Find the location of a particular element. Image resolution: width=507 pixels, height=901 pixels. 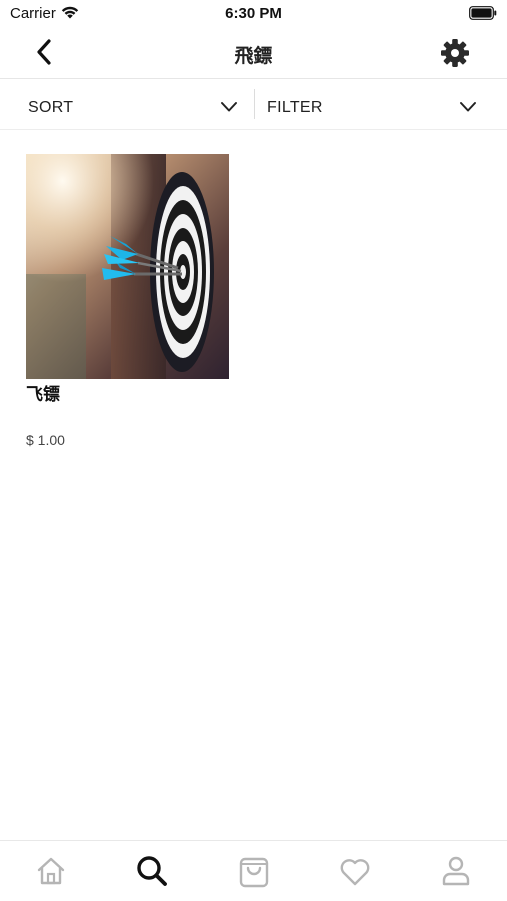

tab-bar is located at coordinates (253, 870).